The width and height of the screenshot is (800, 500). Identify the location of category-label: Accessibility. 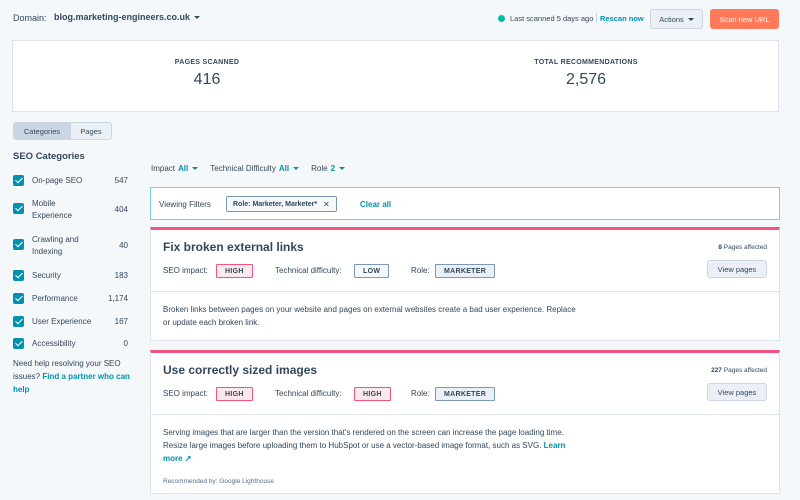
(54, 343).